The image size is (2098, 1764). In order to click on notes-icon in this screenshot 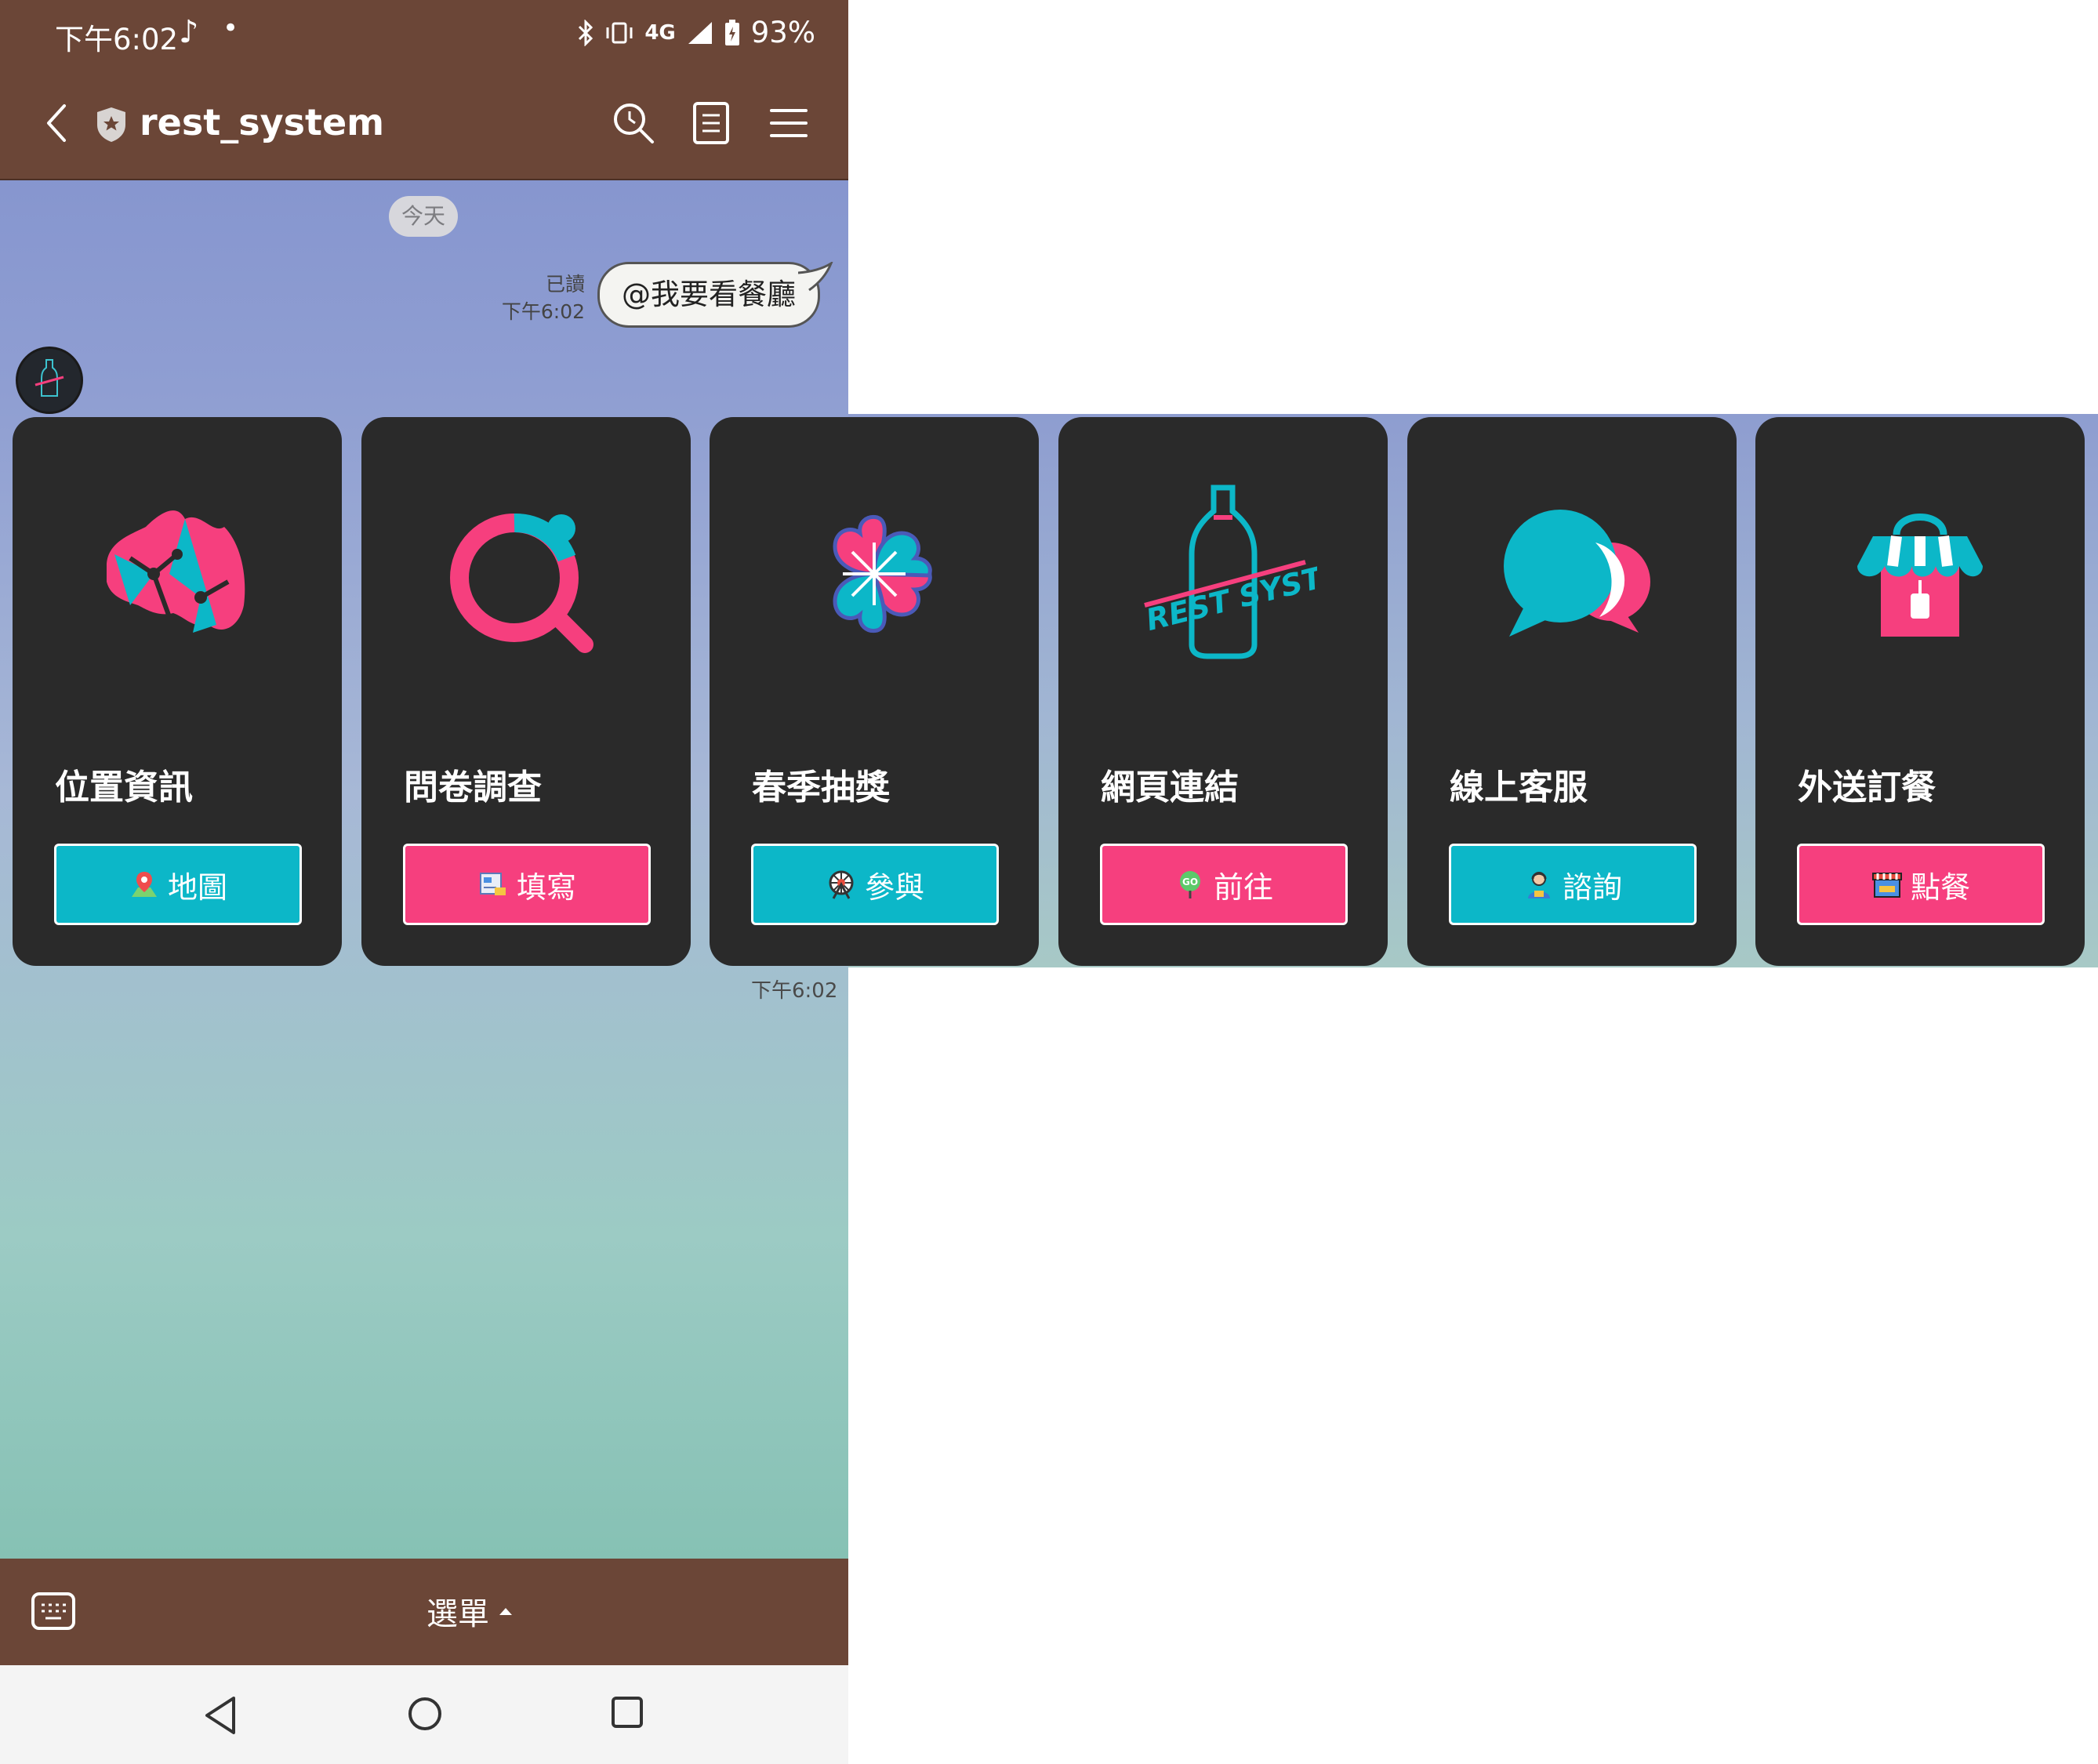, I will do `click(711, 123)`.